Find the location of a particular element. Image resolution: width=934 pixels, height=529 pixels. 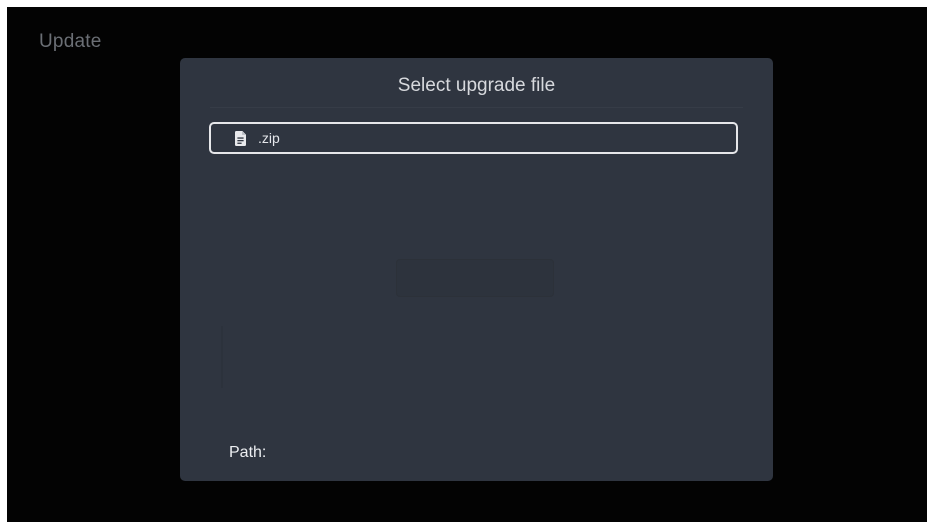

file-list-item-zip: .zip is located at coordinates (473, 138).